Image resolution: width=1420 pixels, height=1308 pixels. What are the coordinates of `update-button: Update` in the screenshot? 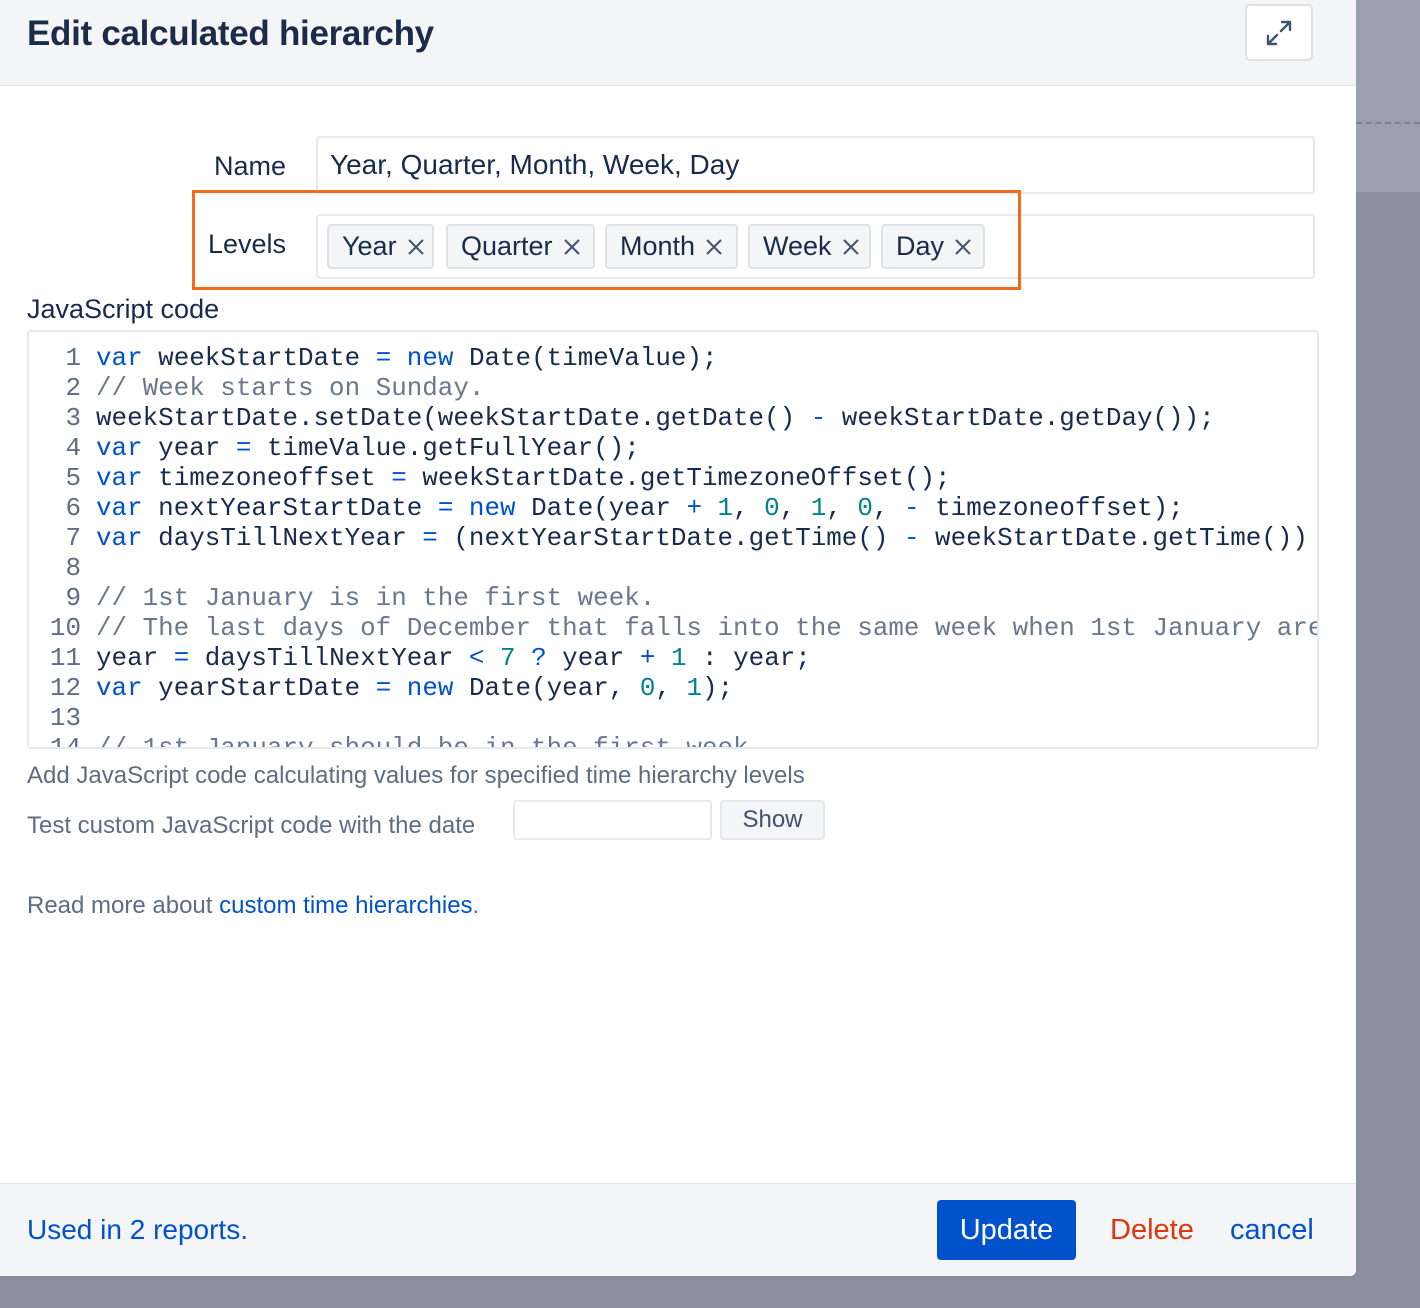 It's located at (1006, 1230).